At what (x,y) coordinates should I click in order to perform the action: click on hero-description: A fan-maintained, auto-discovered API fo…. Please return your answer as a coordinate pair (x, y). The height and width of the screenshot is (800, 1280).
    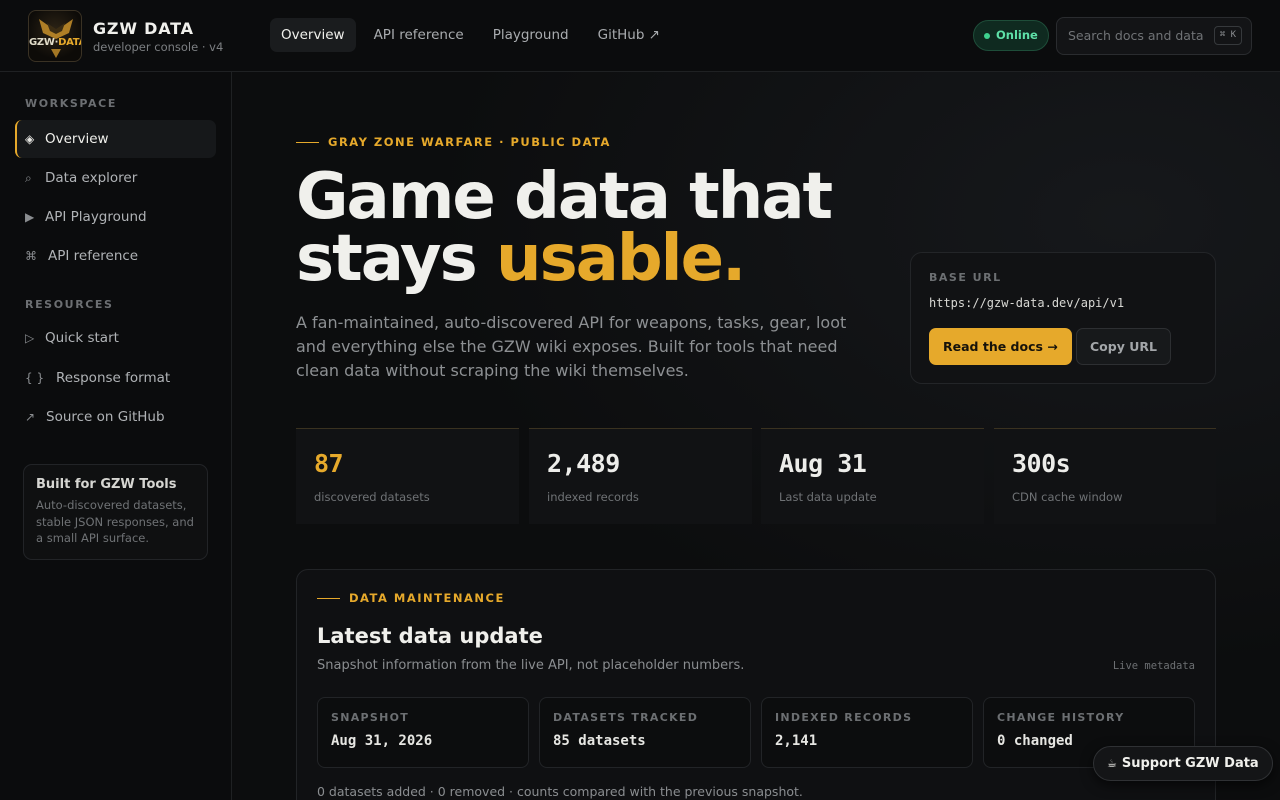
    Looking at the image, I should click on (571, 346).